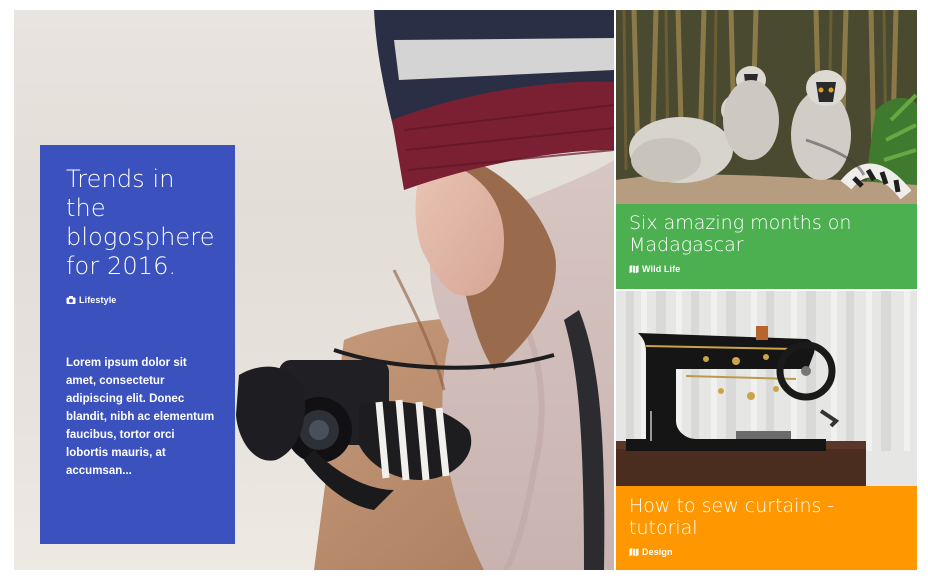 This screenshot has width=928, height=580. I want to click on post-card-madagascar-category-label: Wild Life, so click(661, 269).